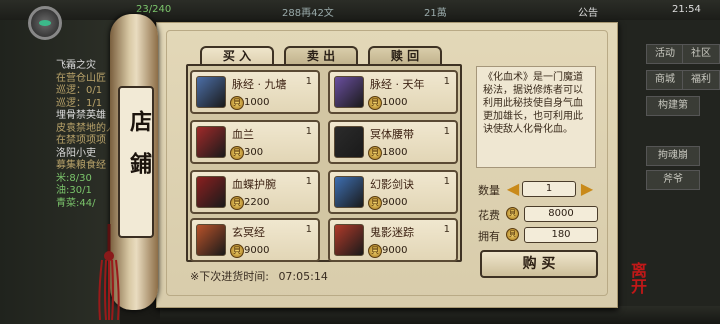 This screenshot has height=324, width=720. I want to click on shop-item: 幻影剑诀 1 貝 9000, so click(393, 192).